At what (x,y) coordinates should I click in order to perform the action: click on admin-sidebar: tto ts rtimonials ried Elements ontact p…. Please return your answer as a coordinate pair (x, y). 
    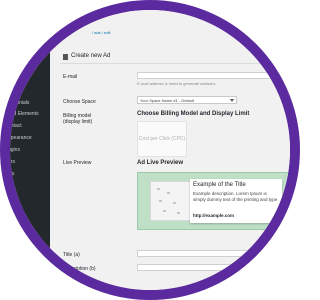
    Looking at the image, I should click on (30, 150).